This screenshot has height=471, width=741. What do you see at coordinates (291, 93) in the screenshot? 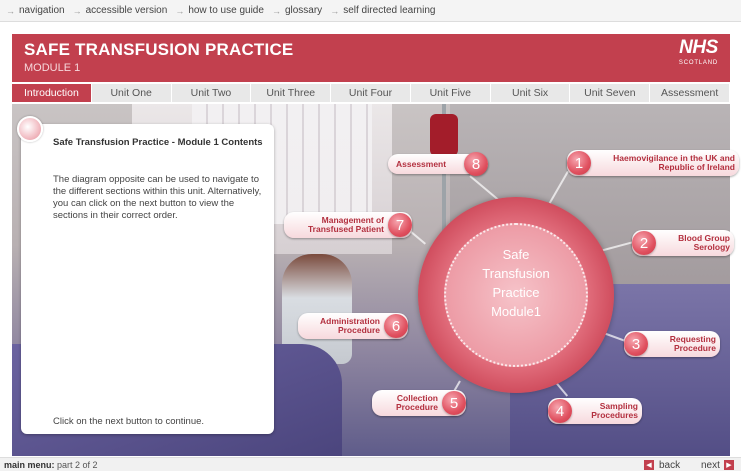
I see `tab-unit-three: Unit Three` at bounding box center [291, 93].